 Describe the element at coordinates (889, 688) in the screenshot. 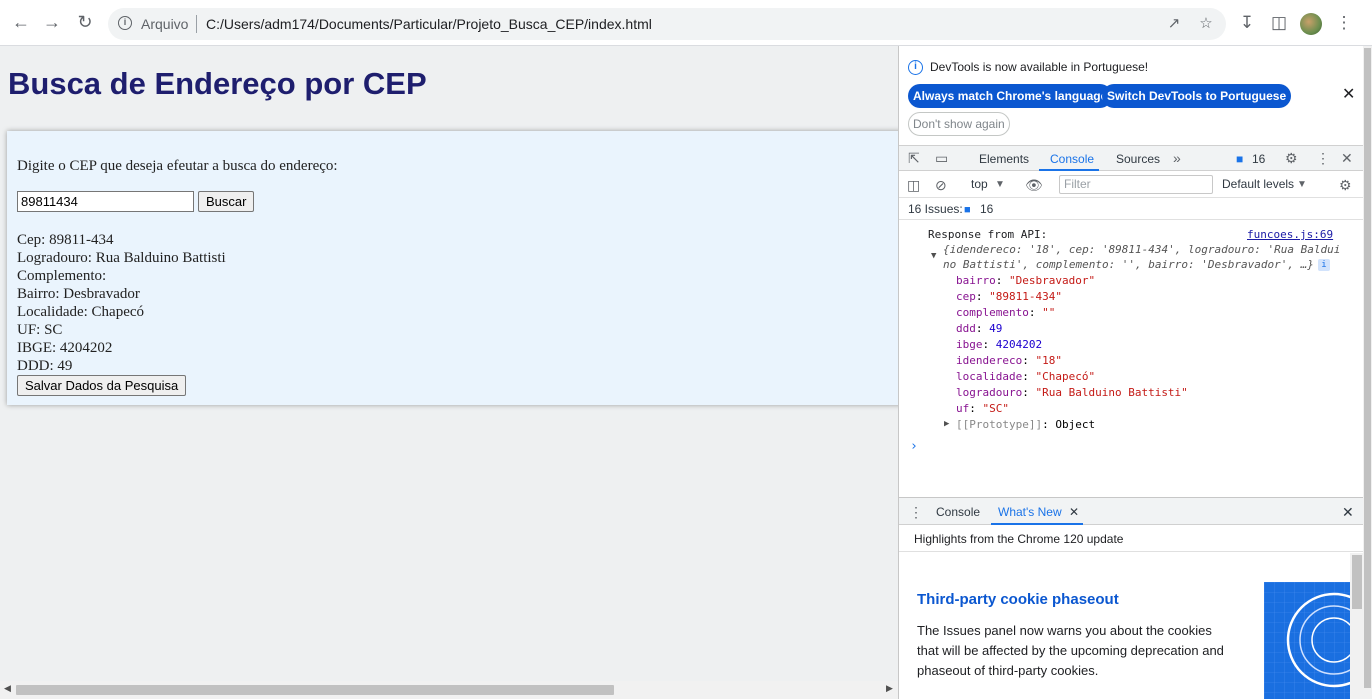

I see `scroll-right-icon: ▶` at that location.